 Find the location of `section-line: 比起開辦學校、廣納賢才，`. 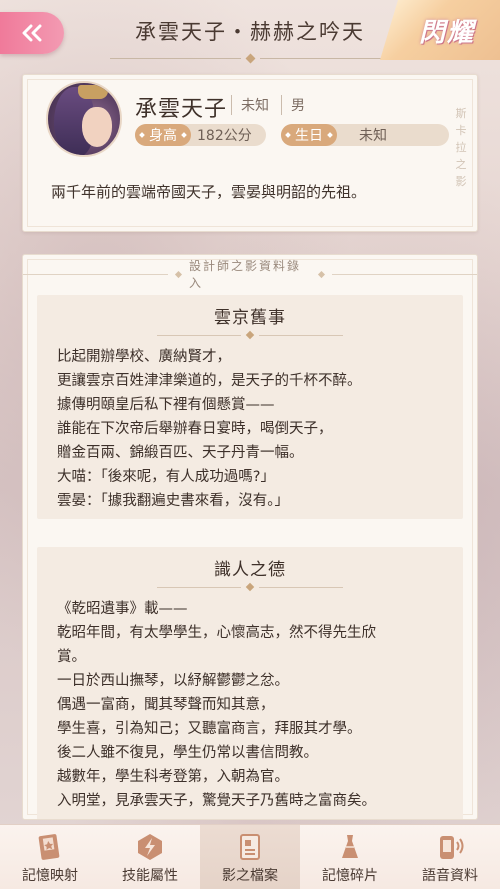

section-line: 比起開辦學校、廣納賢才， is located at coordinates (144, 357).